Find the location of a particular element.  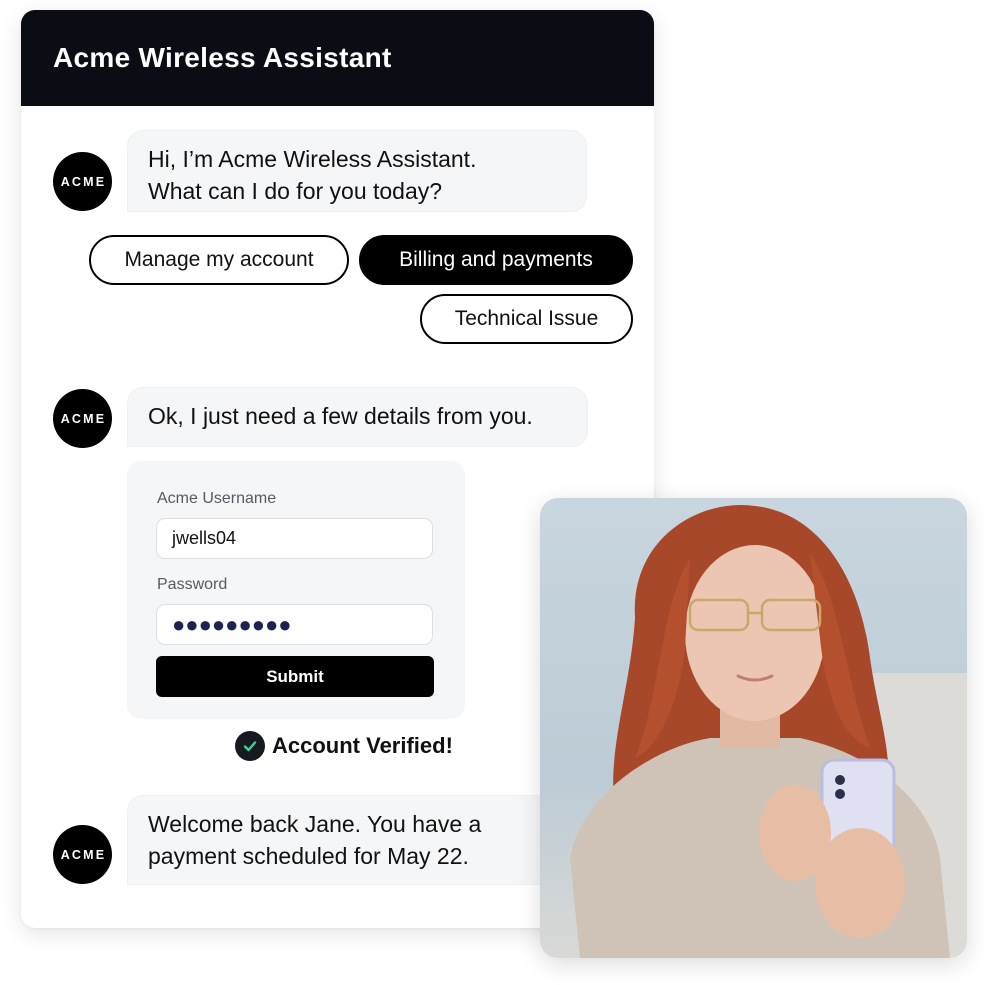

password-input: ●●●●●●●●● is located at coordinates (294, 624).